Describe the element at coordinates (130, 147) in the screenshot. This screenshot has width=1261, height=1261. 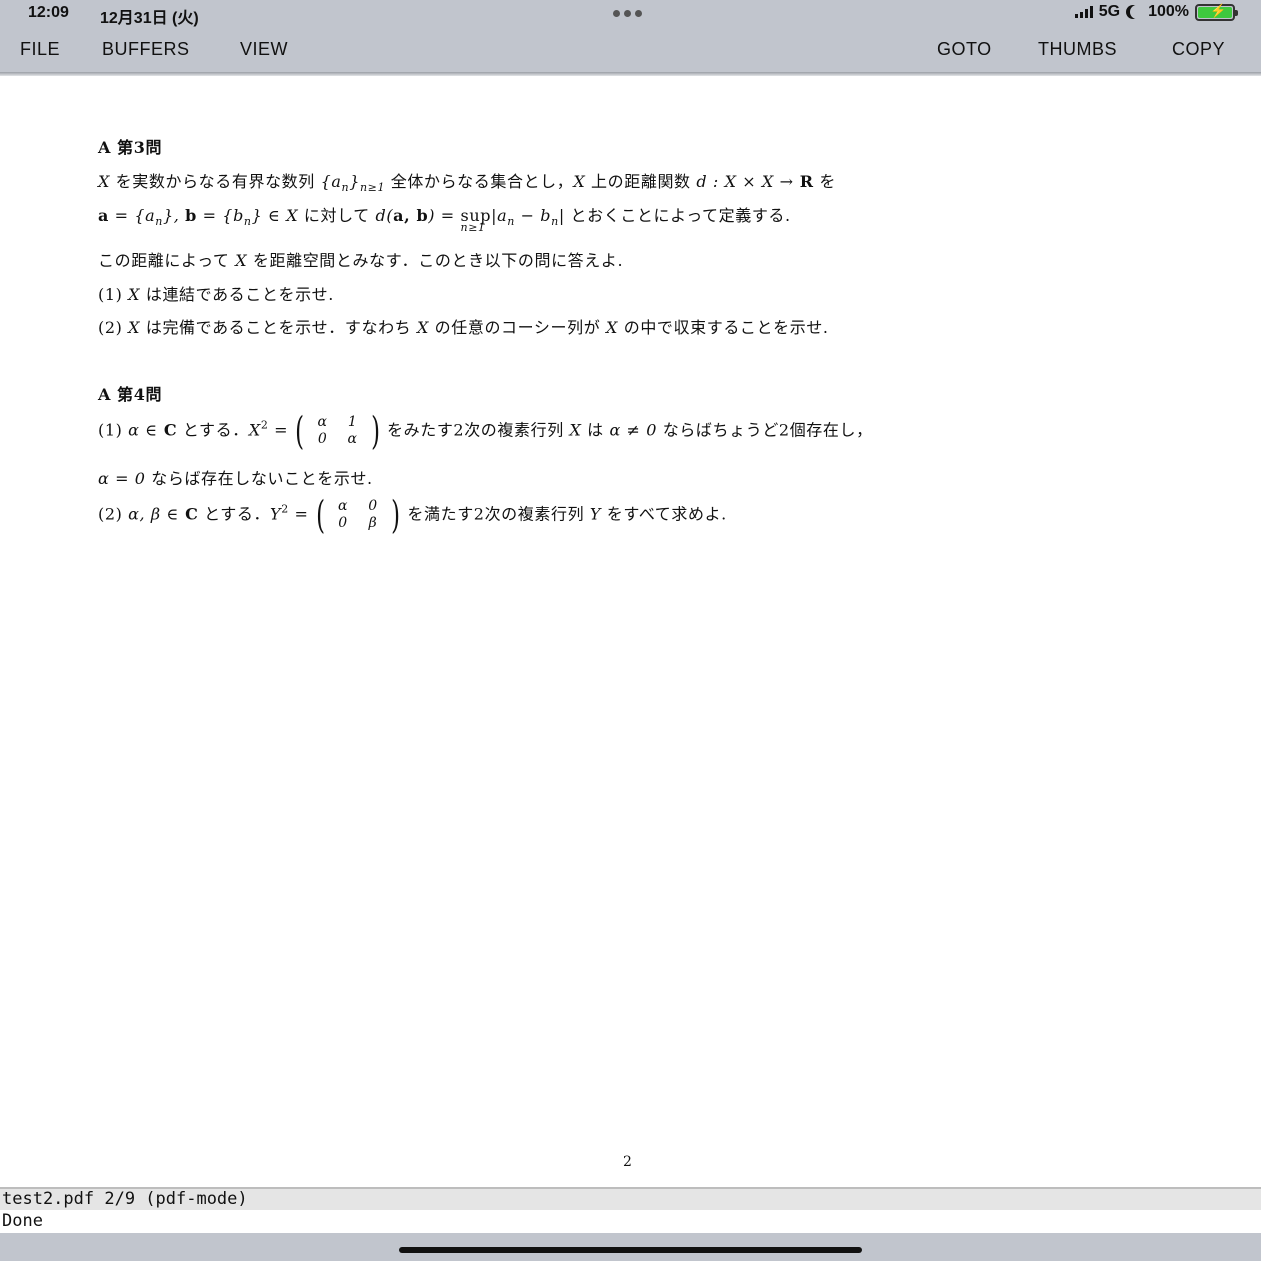
I see `problem3-heading: A 第3問` at that location.